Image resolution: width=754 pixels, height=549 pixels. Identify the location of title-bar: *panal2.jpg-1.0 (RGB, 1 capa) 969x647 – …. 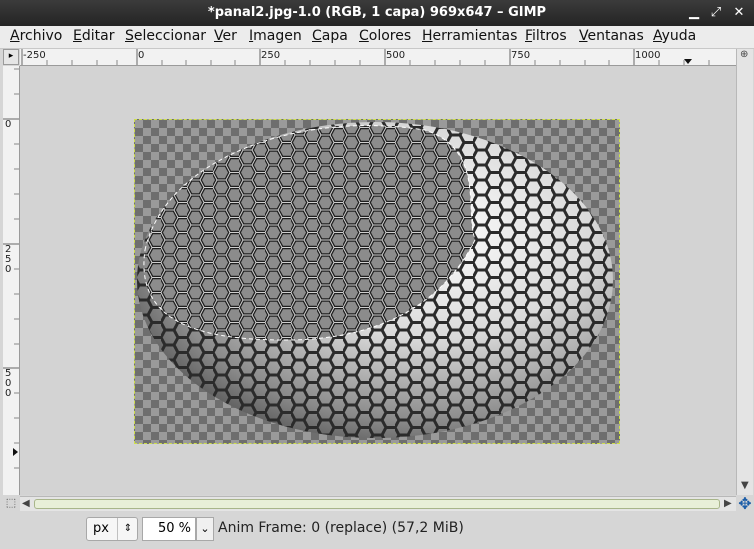
(377, 13).